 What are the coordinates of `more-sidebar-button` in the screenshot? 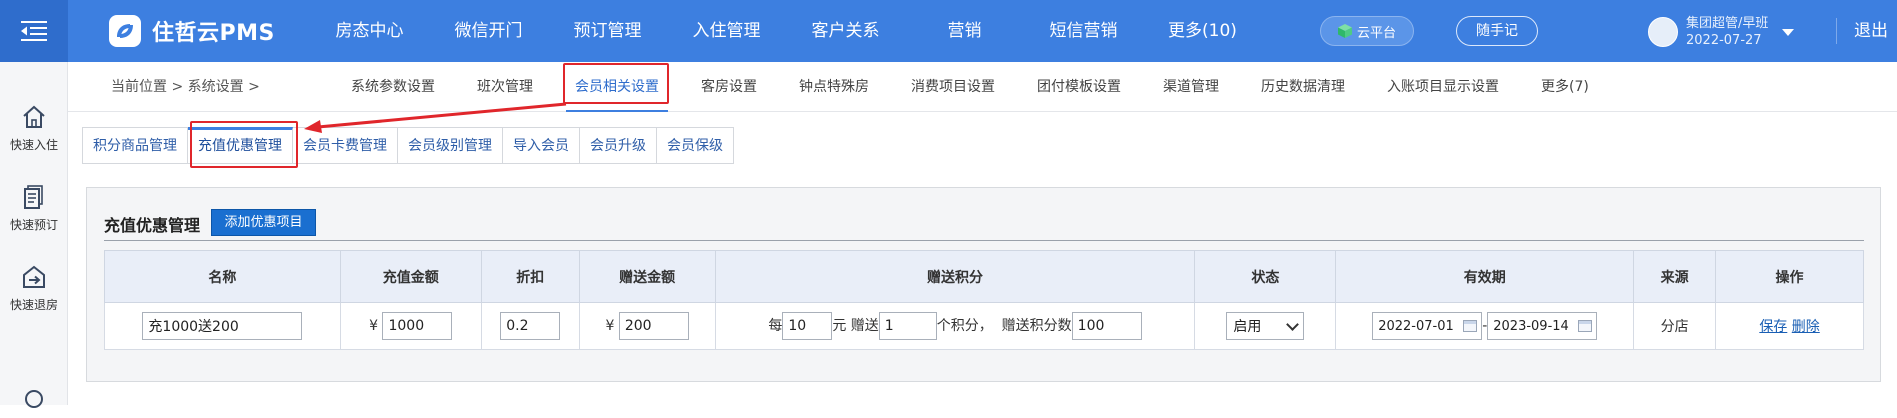 It's located at (34, 402).